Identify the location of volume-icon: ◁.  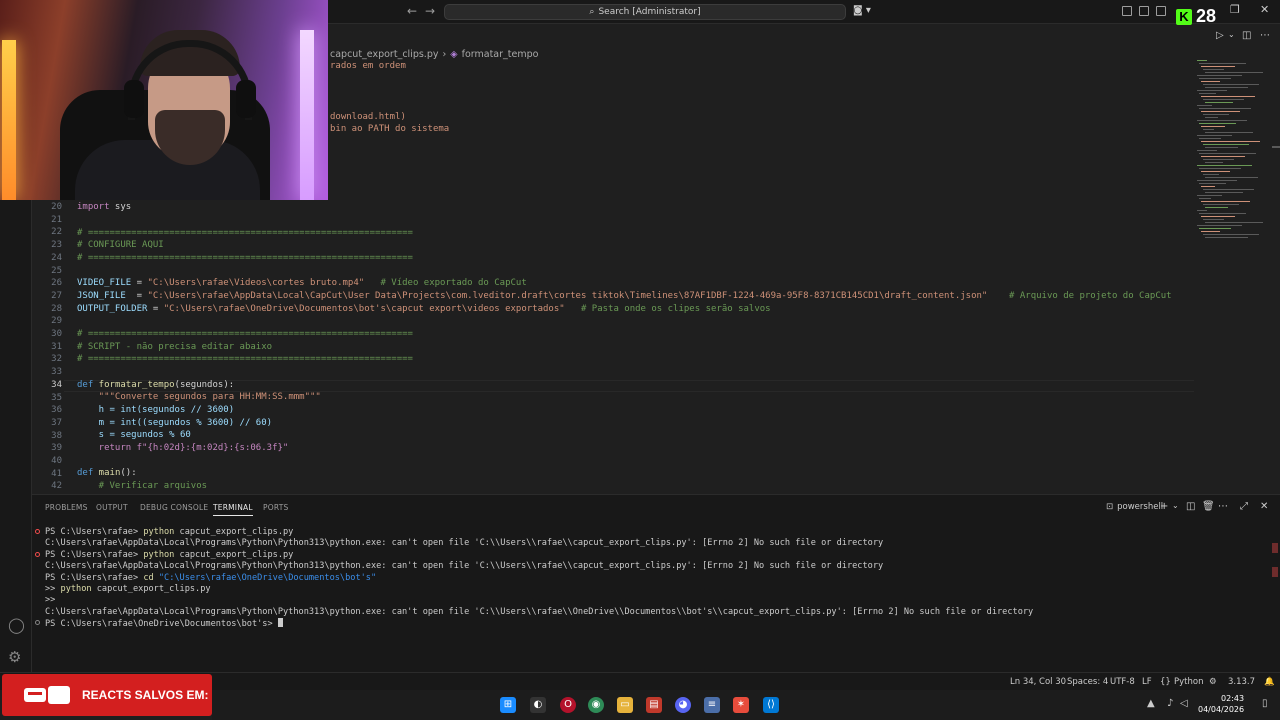
(1184, 703).